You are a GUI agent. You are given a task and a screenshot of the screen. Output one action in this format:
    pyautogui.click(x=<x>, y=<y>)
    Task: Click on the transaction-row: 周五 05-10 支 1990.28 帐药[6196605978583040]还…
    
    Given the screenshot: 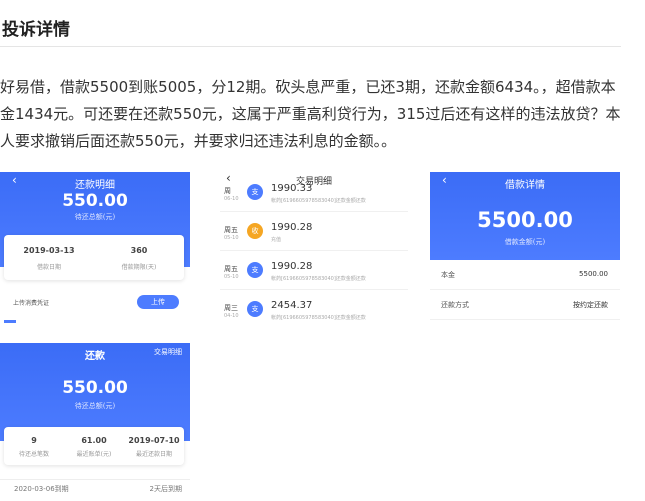 What is the action you would take?
    pyautogui.click(x=314, y=270)
    